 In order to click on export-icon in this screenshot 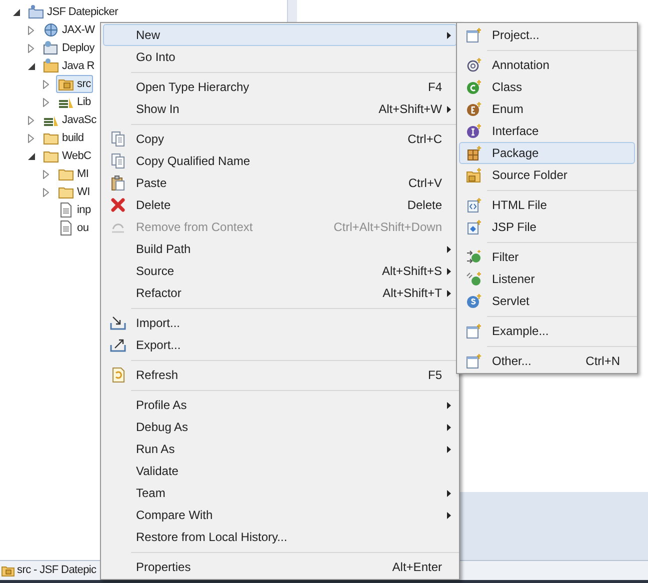, I will do `click(118, 345)`.